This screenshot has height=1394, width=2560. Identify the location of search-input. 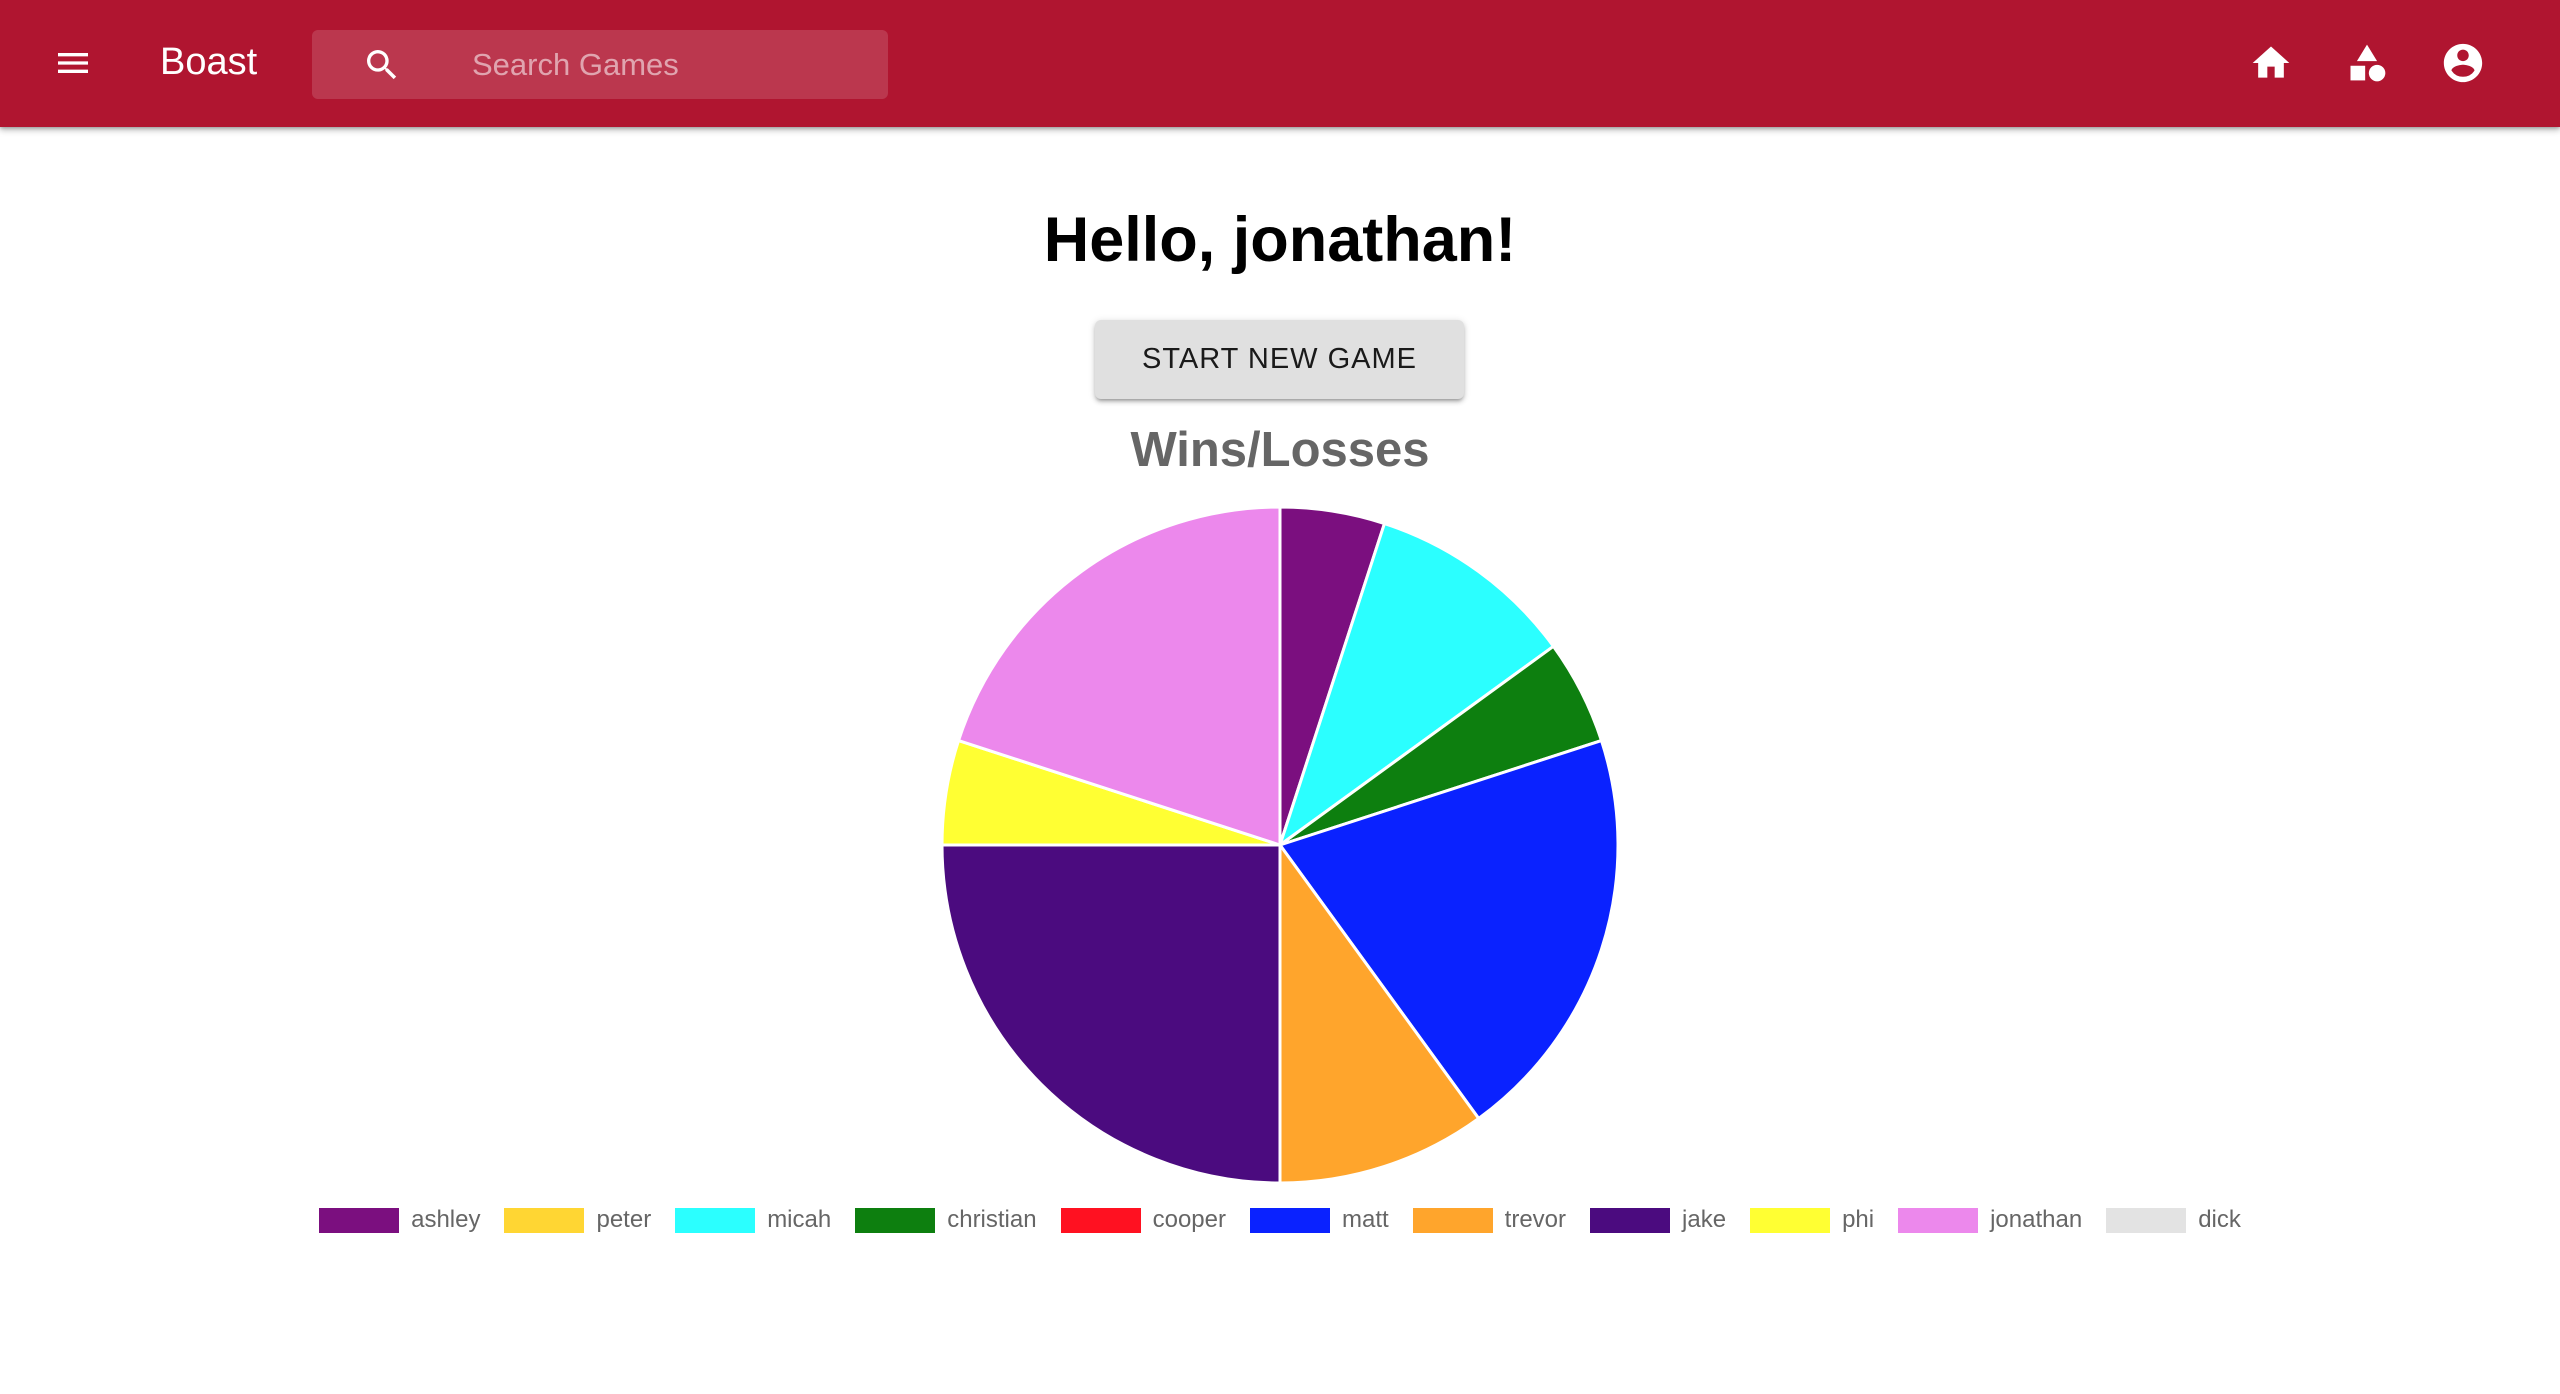
(672, 64).